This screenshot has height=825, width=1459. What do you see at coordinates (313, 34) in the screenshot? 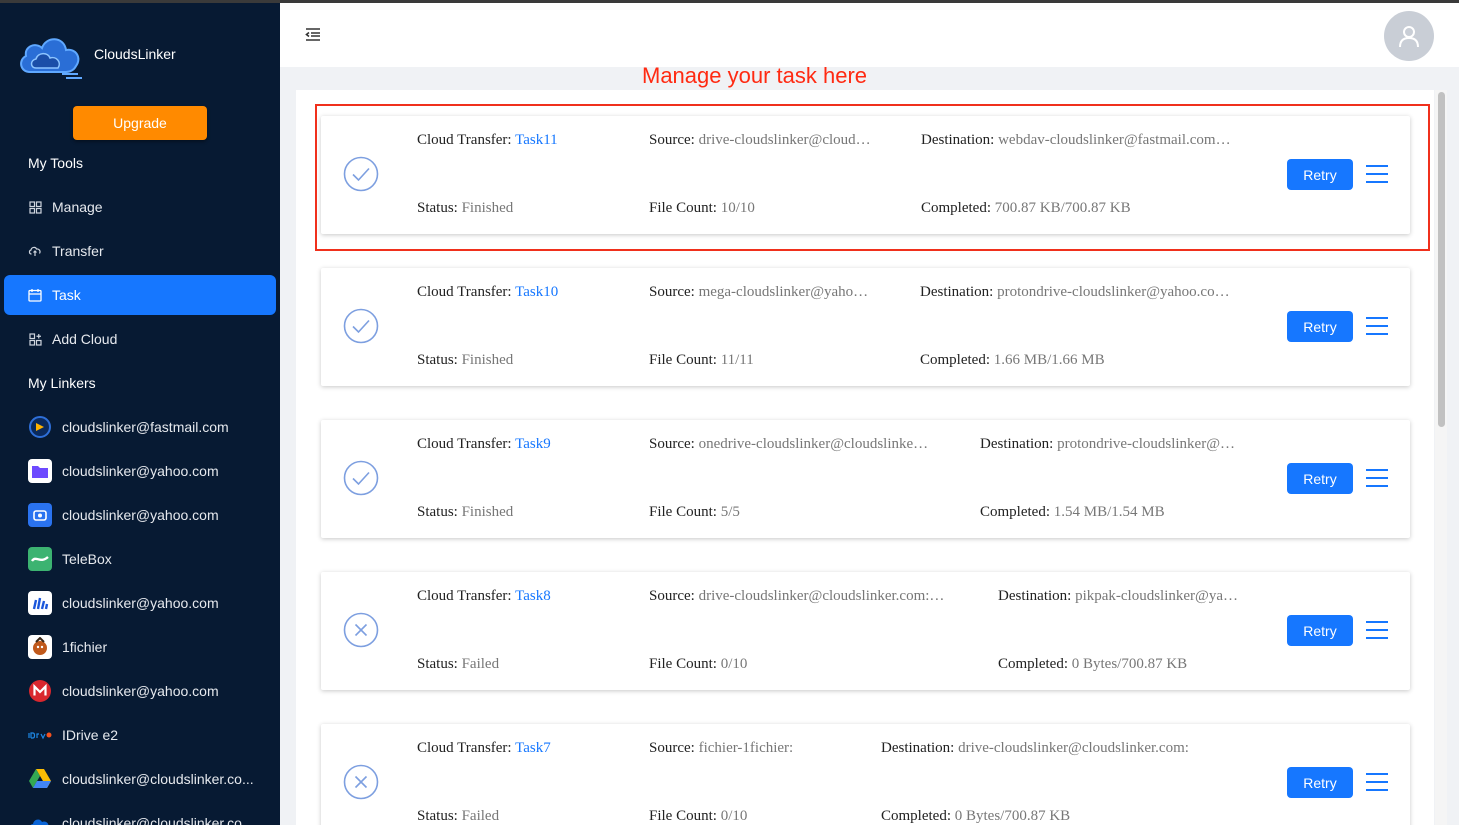
I see `menu-fold-icon` at bounding box center [313, 34].